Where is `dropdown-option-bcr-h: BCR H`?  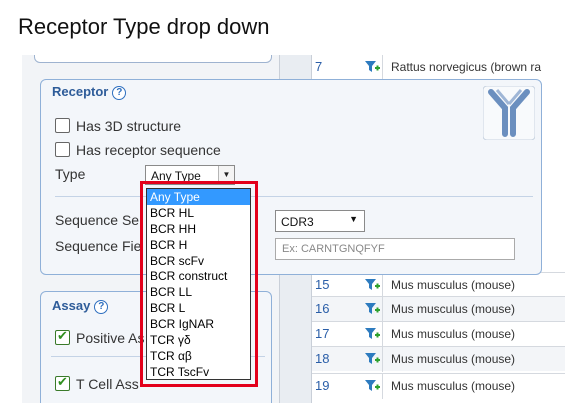 dropdown-option-bcr-h: BCR H is located at coordinates (198, 245).